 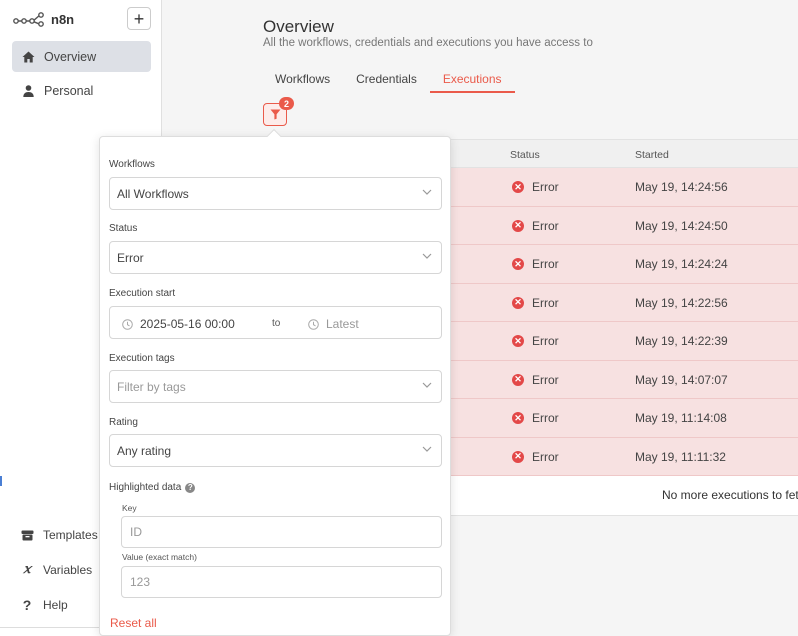 I want to click on tabs: Workflows Credentials Executions, so click(x=388, y=79).